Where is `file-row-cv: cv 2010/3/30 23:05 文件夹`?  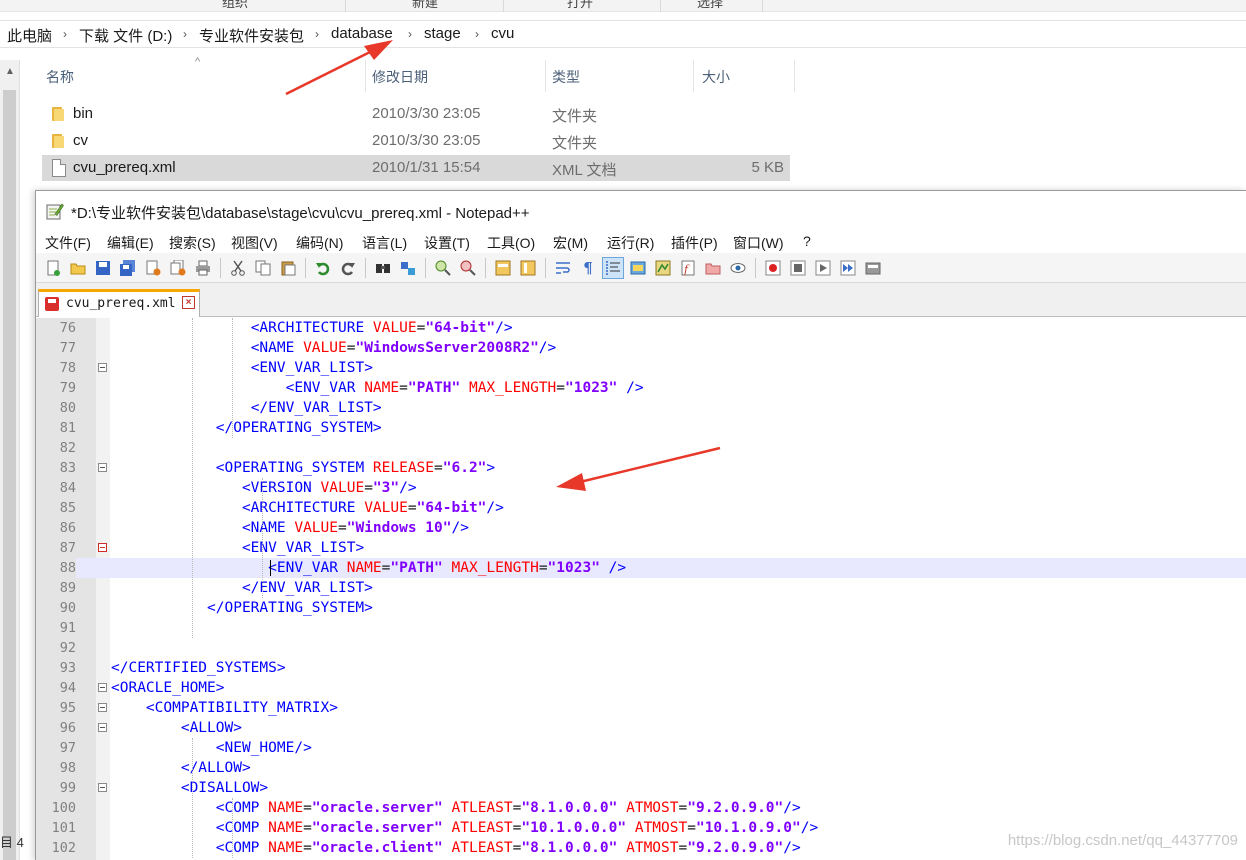
file-row-cv: cv 2010/3/30 23:05 文件夹 is located at coordinates (416, 141).